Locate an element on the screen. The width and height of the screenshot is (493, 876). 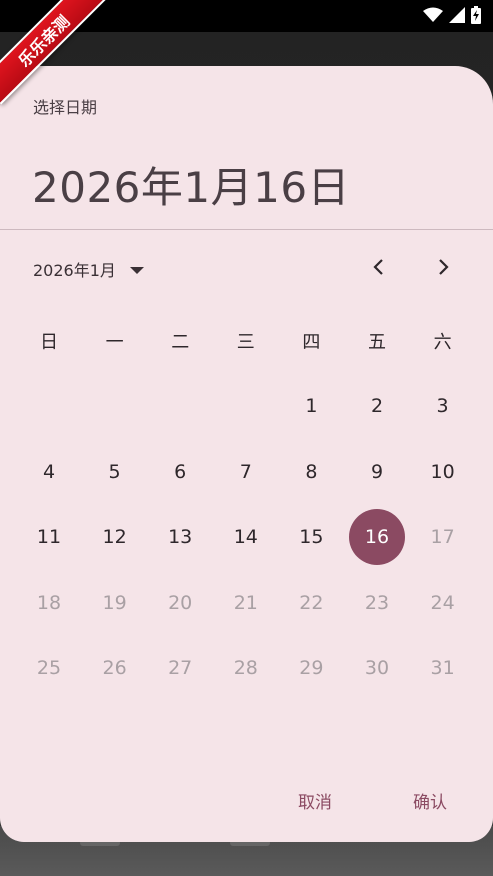
calendar-day-disabled: 28 is located at coordinates (245, 668).